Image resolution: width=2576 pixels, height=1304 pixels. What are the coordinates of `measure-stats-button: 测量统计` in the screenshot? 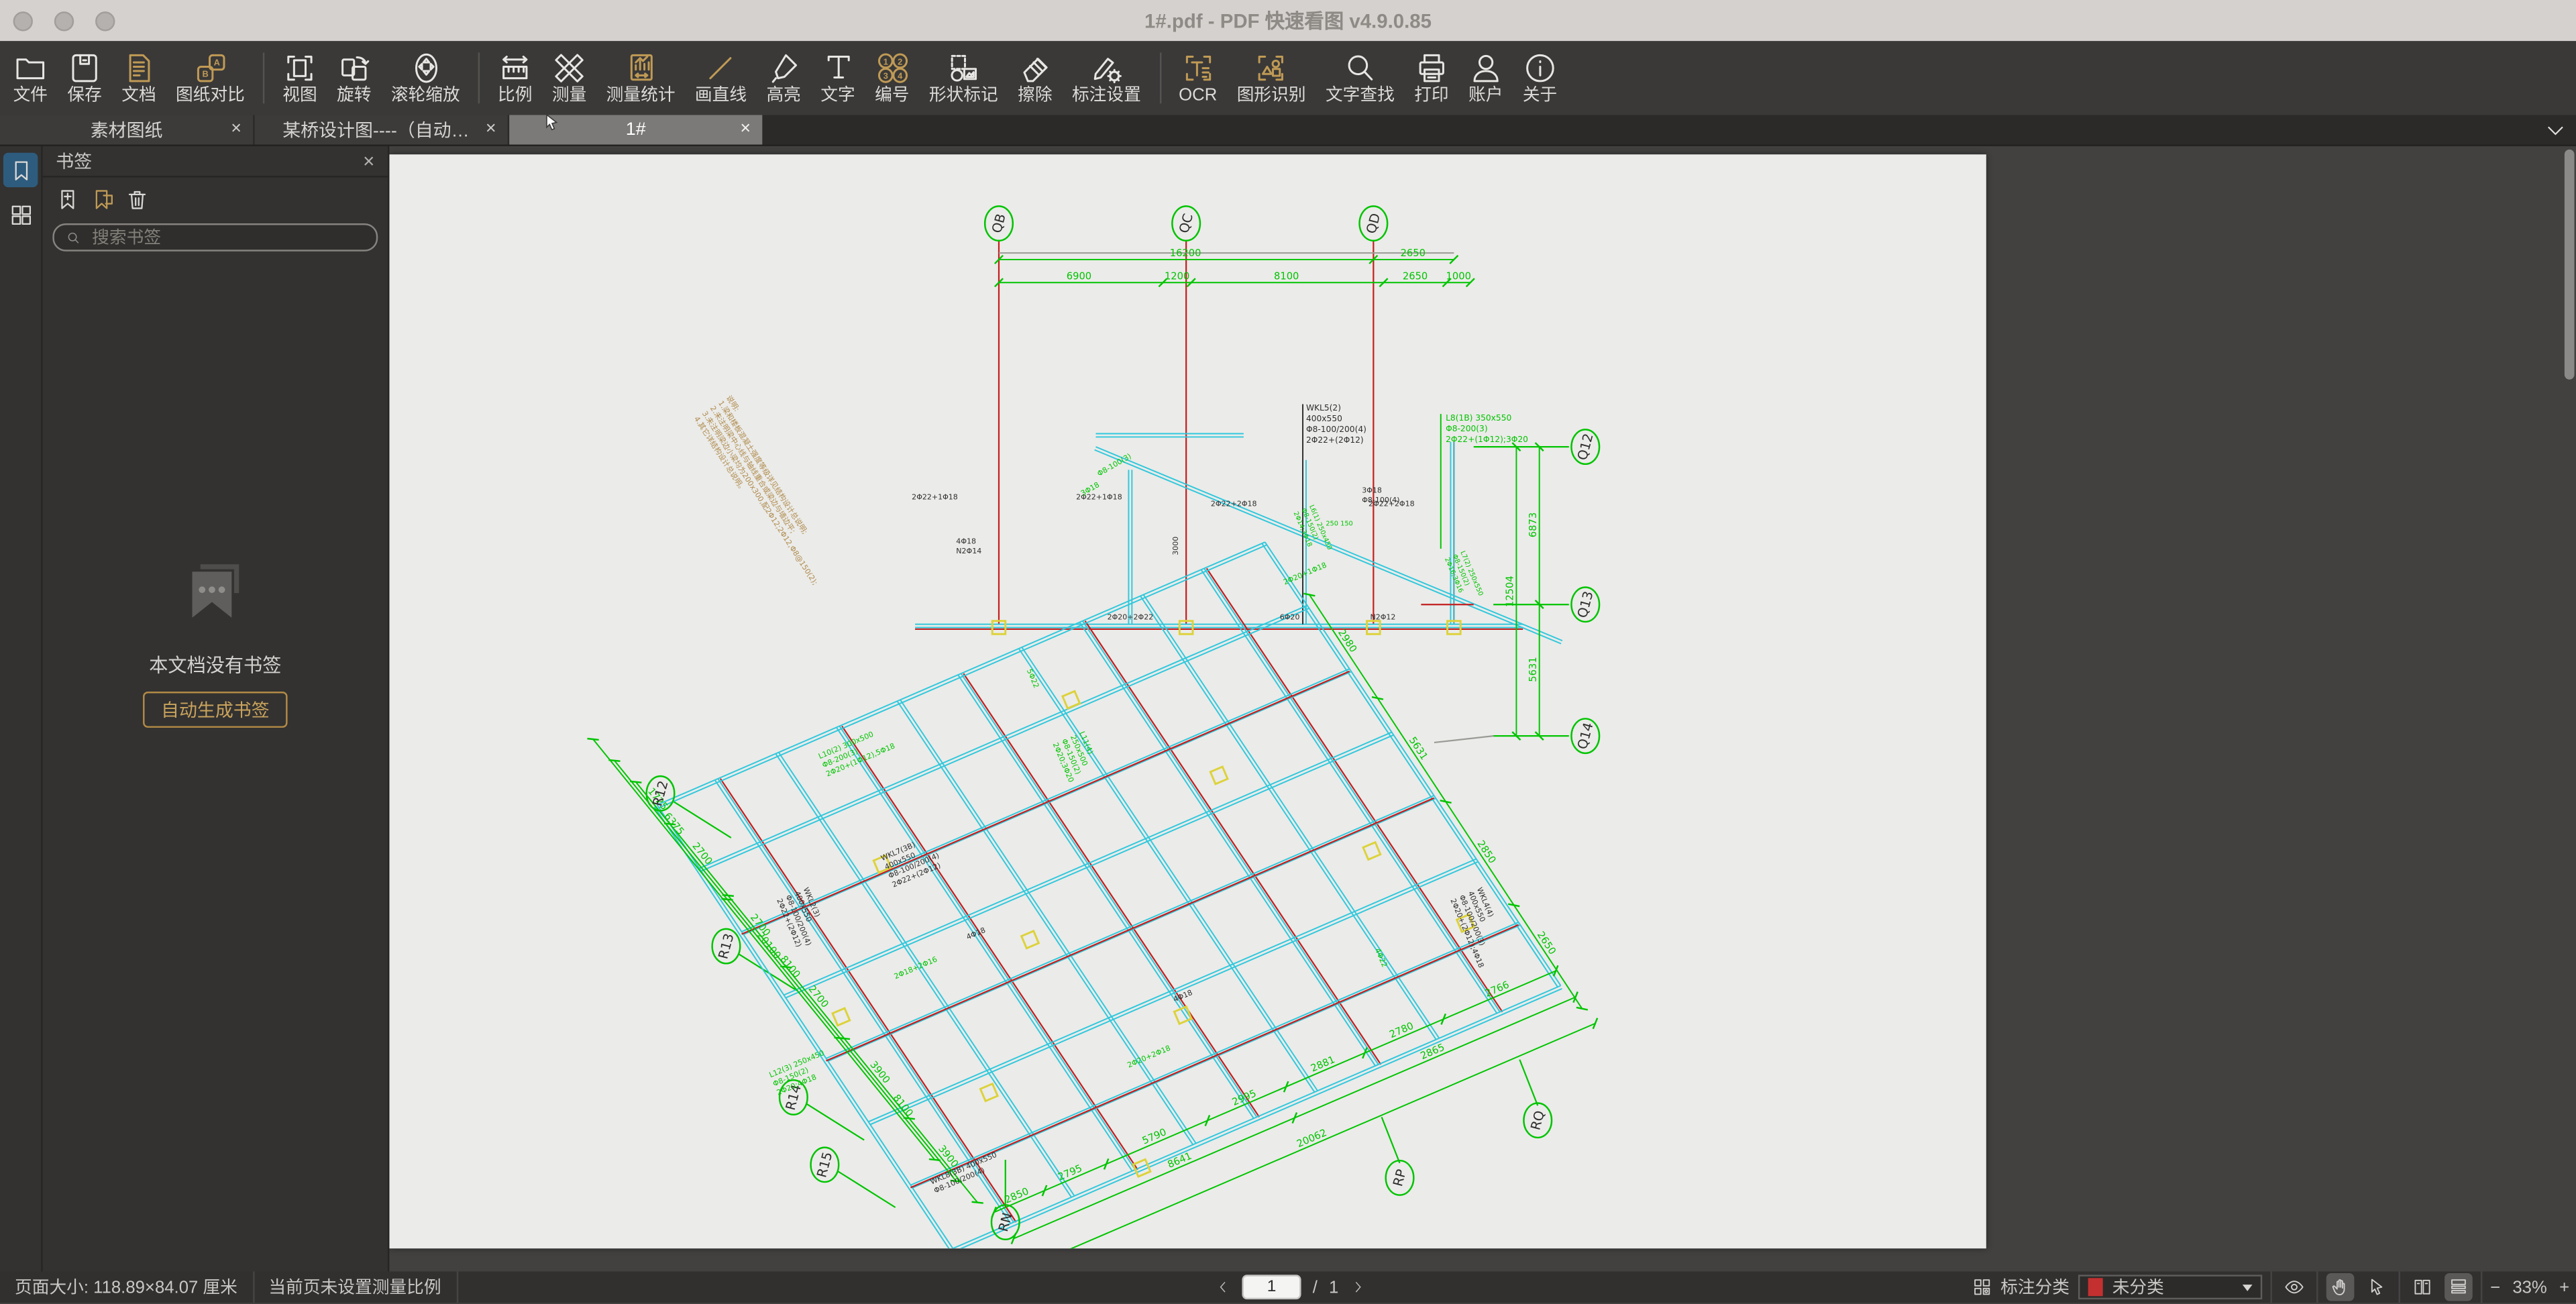 It's located at (640, 78).